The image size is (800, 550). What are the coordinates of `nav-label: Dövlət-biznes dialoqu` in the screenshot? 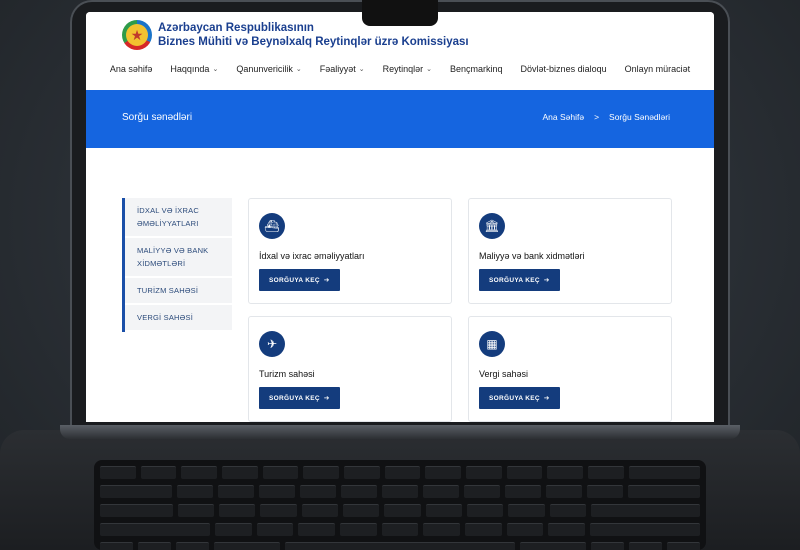 It's located at (563, 69).